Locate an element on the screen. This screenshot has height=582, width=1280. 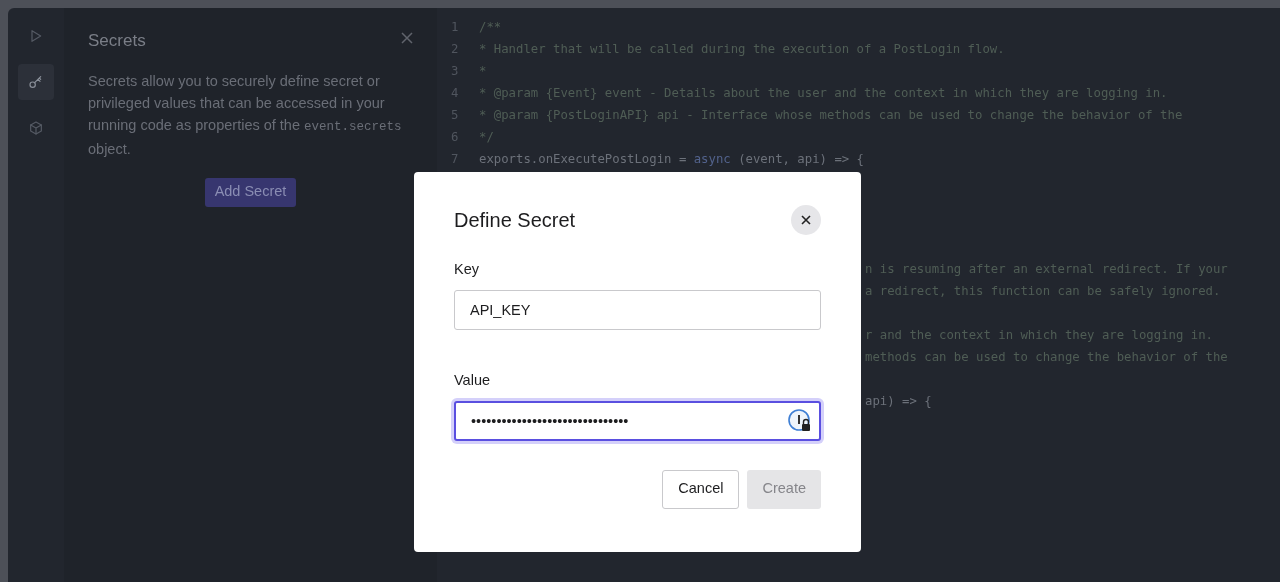
field-label: Value is located at coordinates (472, 380).